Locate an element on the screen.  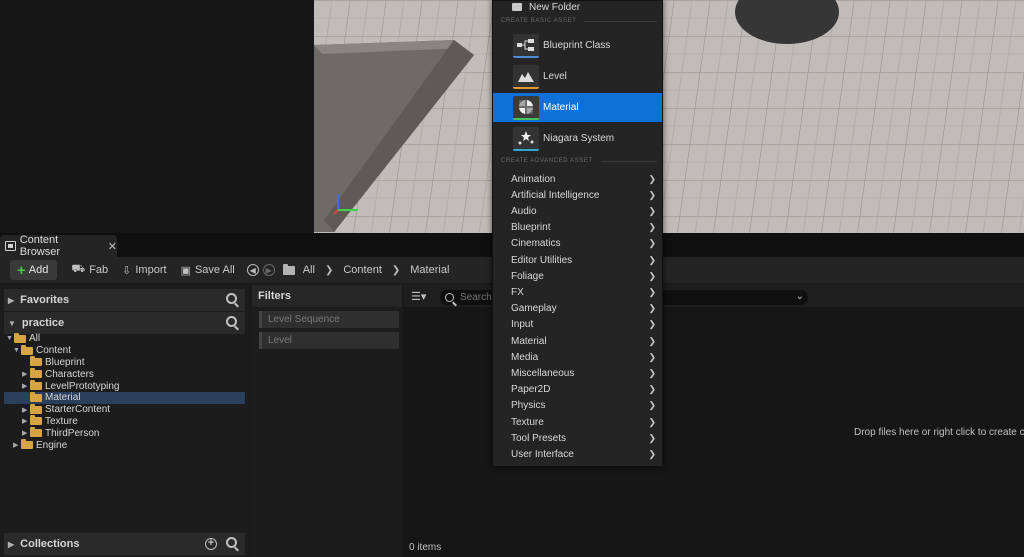
save-all-button: ▣ Save All is located at coordinates (208, 270).